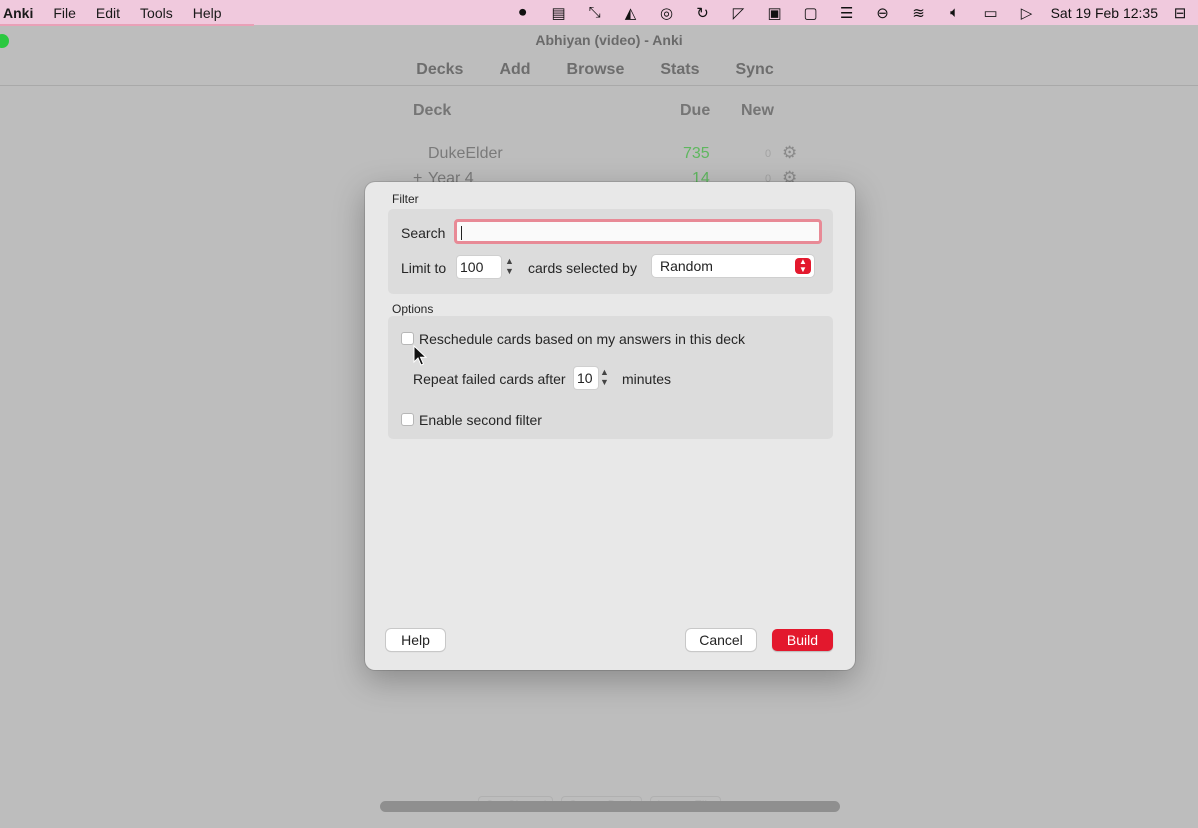  Describe the element at coordinates (721, 640) in the screenshot. I see `cancel-button: Cancel` at that location.